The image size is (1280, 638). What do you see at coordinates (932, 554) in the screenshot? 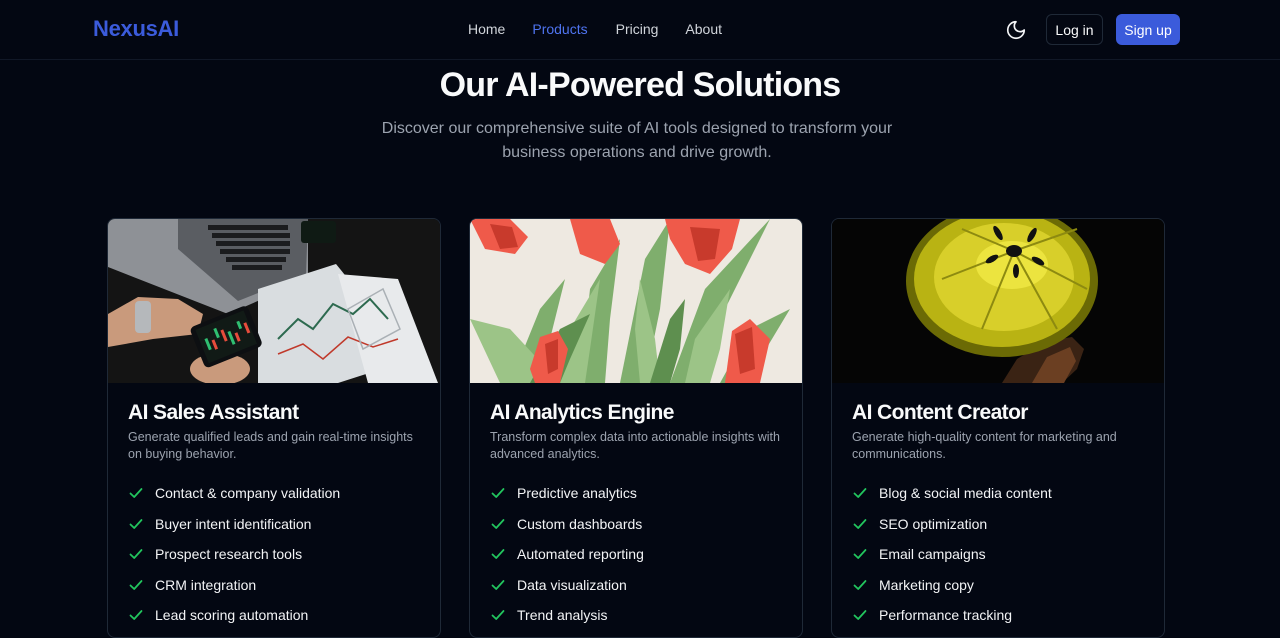
I see `feature-label: Email campaigns` at bounding box center [932, 554].